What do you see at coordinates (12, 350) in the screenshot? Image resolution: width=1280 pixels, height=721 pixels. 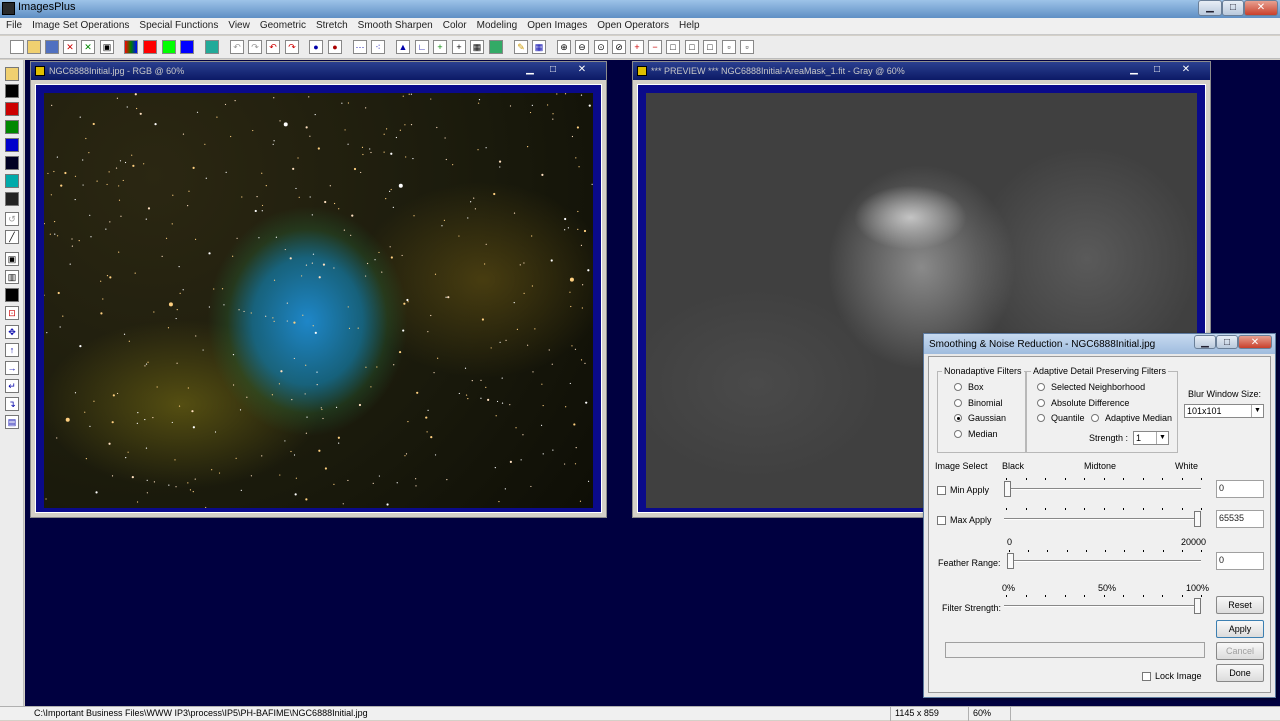 I see `arrow-up-icon: ↑` at bounding box center [12, 350].